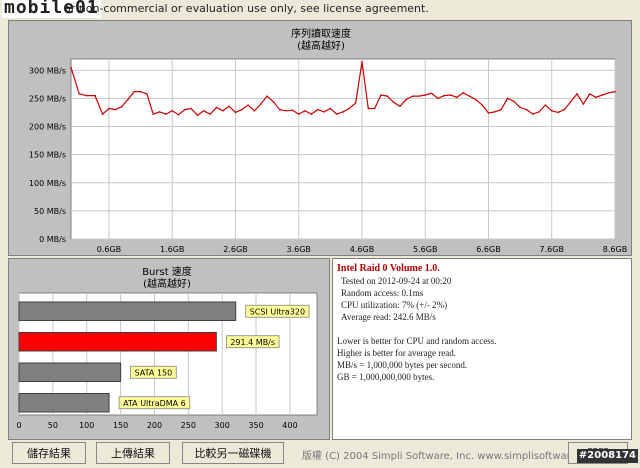 The image size is (640, 468). I want to click on info-note: Higher is better for average read., so click(396, 353).